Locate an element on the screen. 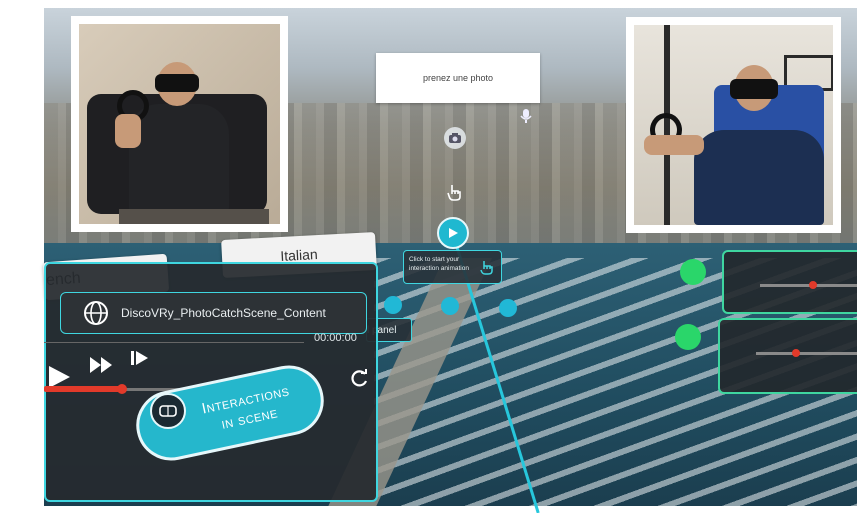  progress-knob is located at coordinates (122, 389).